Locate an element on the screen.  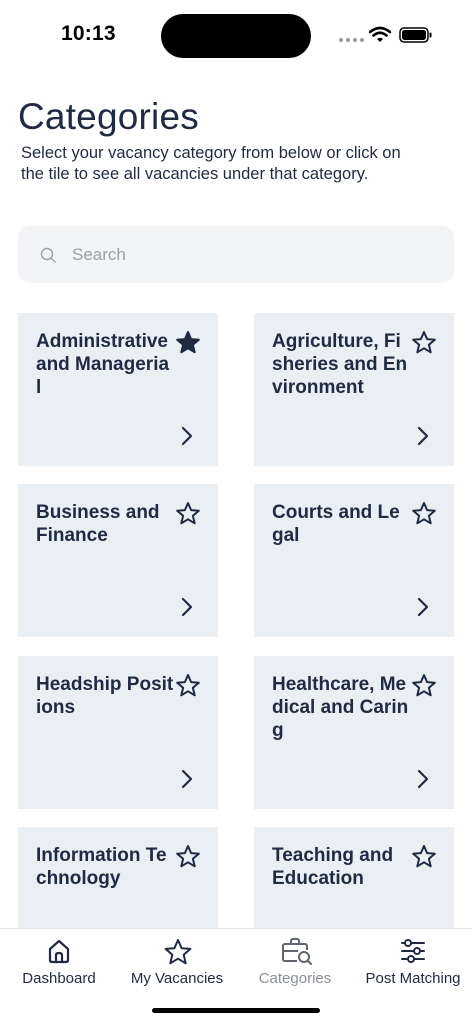
dynamic-island is located at coordinates (236, 36).